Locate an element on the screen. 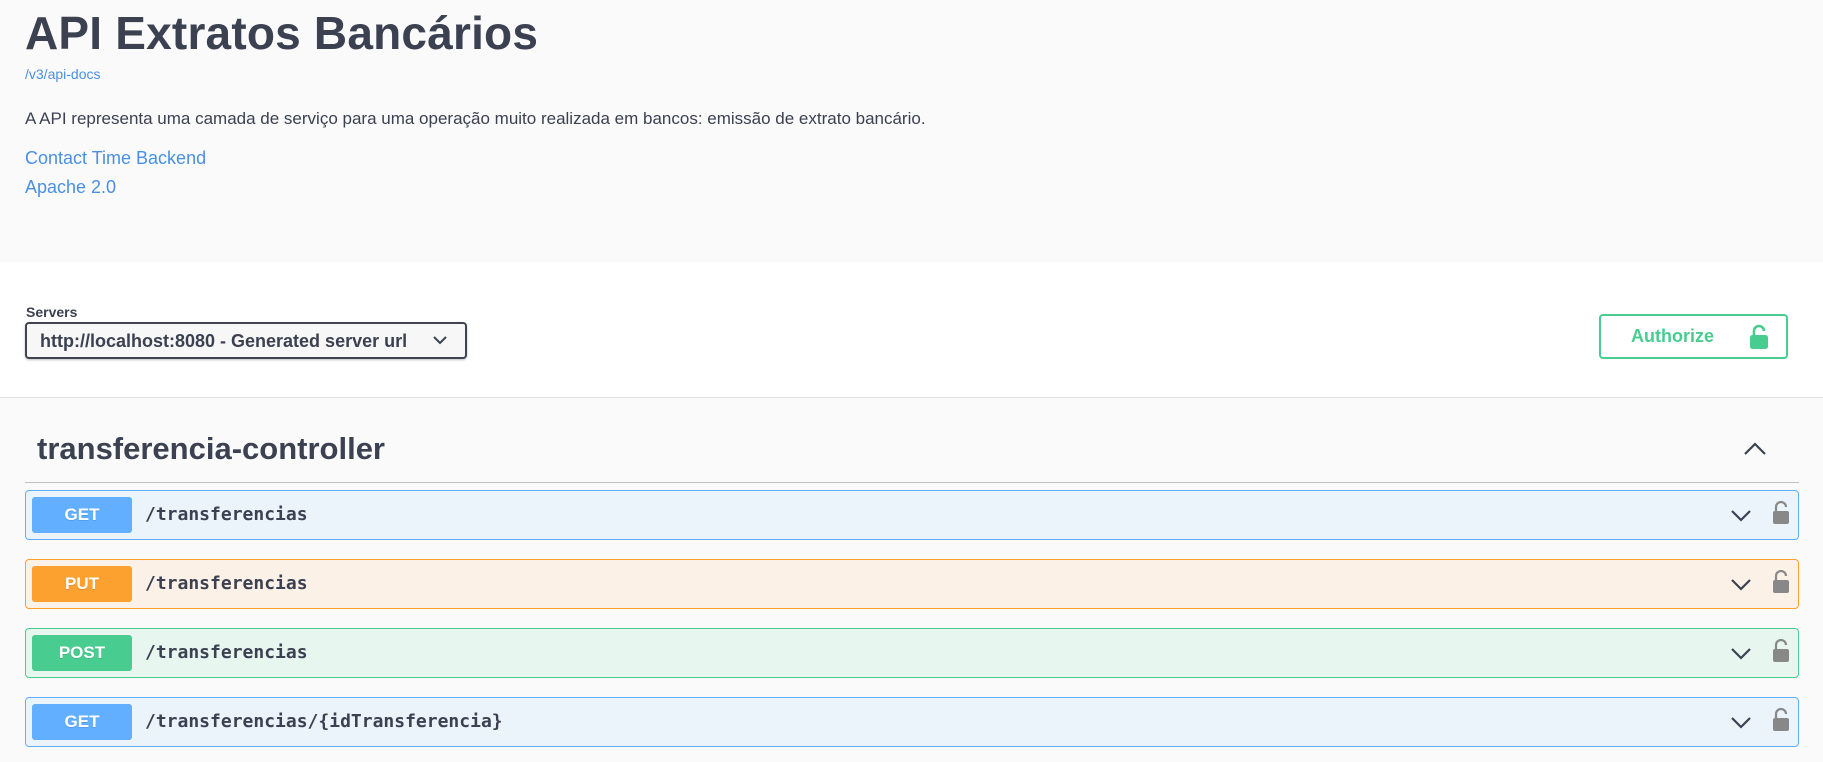 The image size is (1823, 762). page-title: API Extratos Bancários is located at coordinates (282, 33).